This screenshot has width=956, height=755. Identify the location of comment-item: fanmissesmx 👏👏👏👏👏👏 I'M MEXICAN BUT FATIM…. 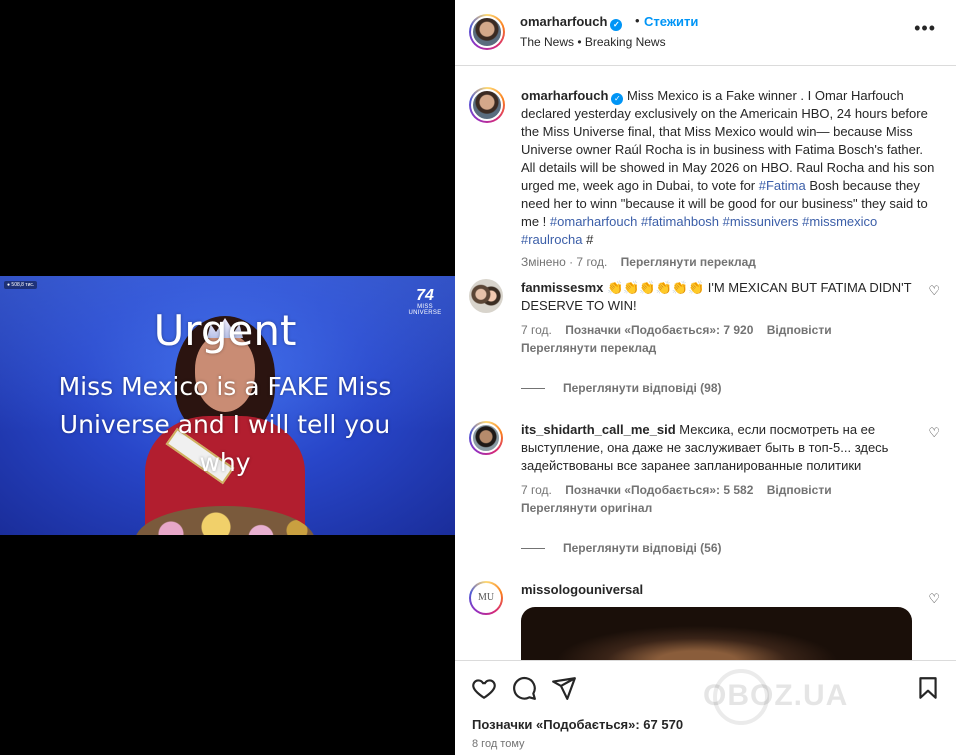
(705, 337).